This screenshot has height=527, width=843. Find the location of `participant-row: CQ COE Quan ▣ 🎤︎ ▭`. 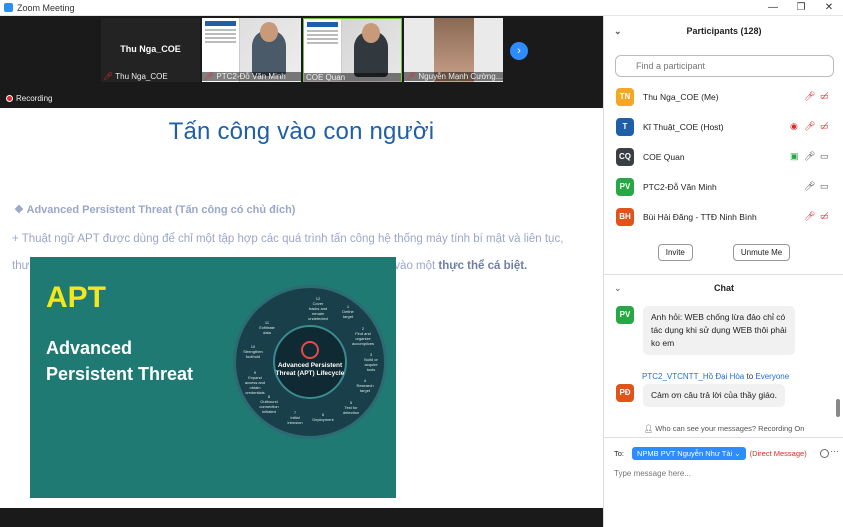

participant-row: CQ COE Quan ▣ 🎤︎ ▭ is located at coordinates (723, 157).